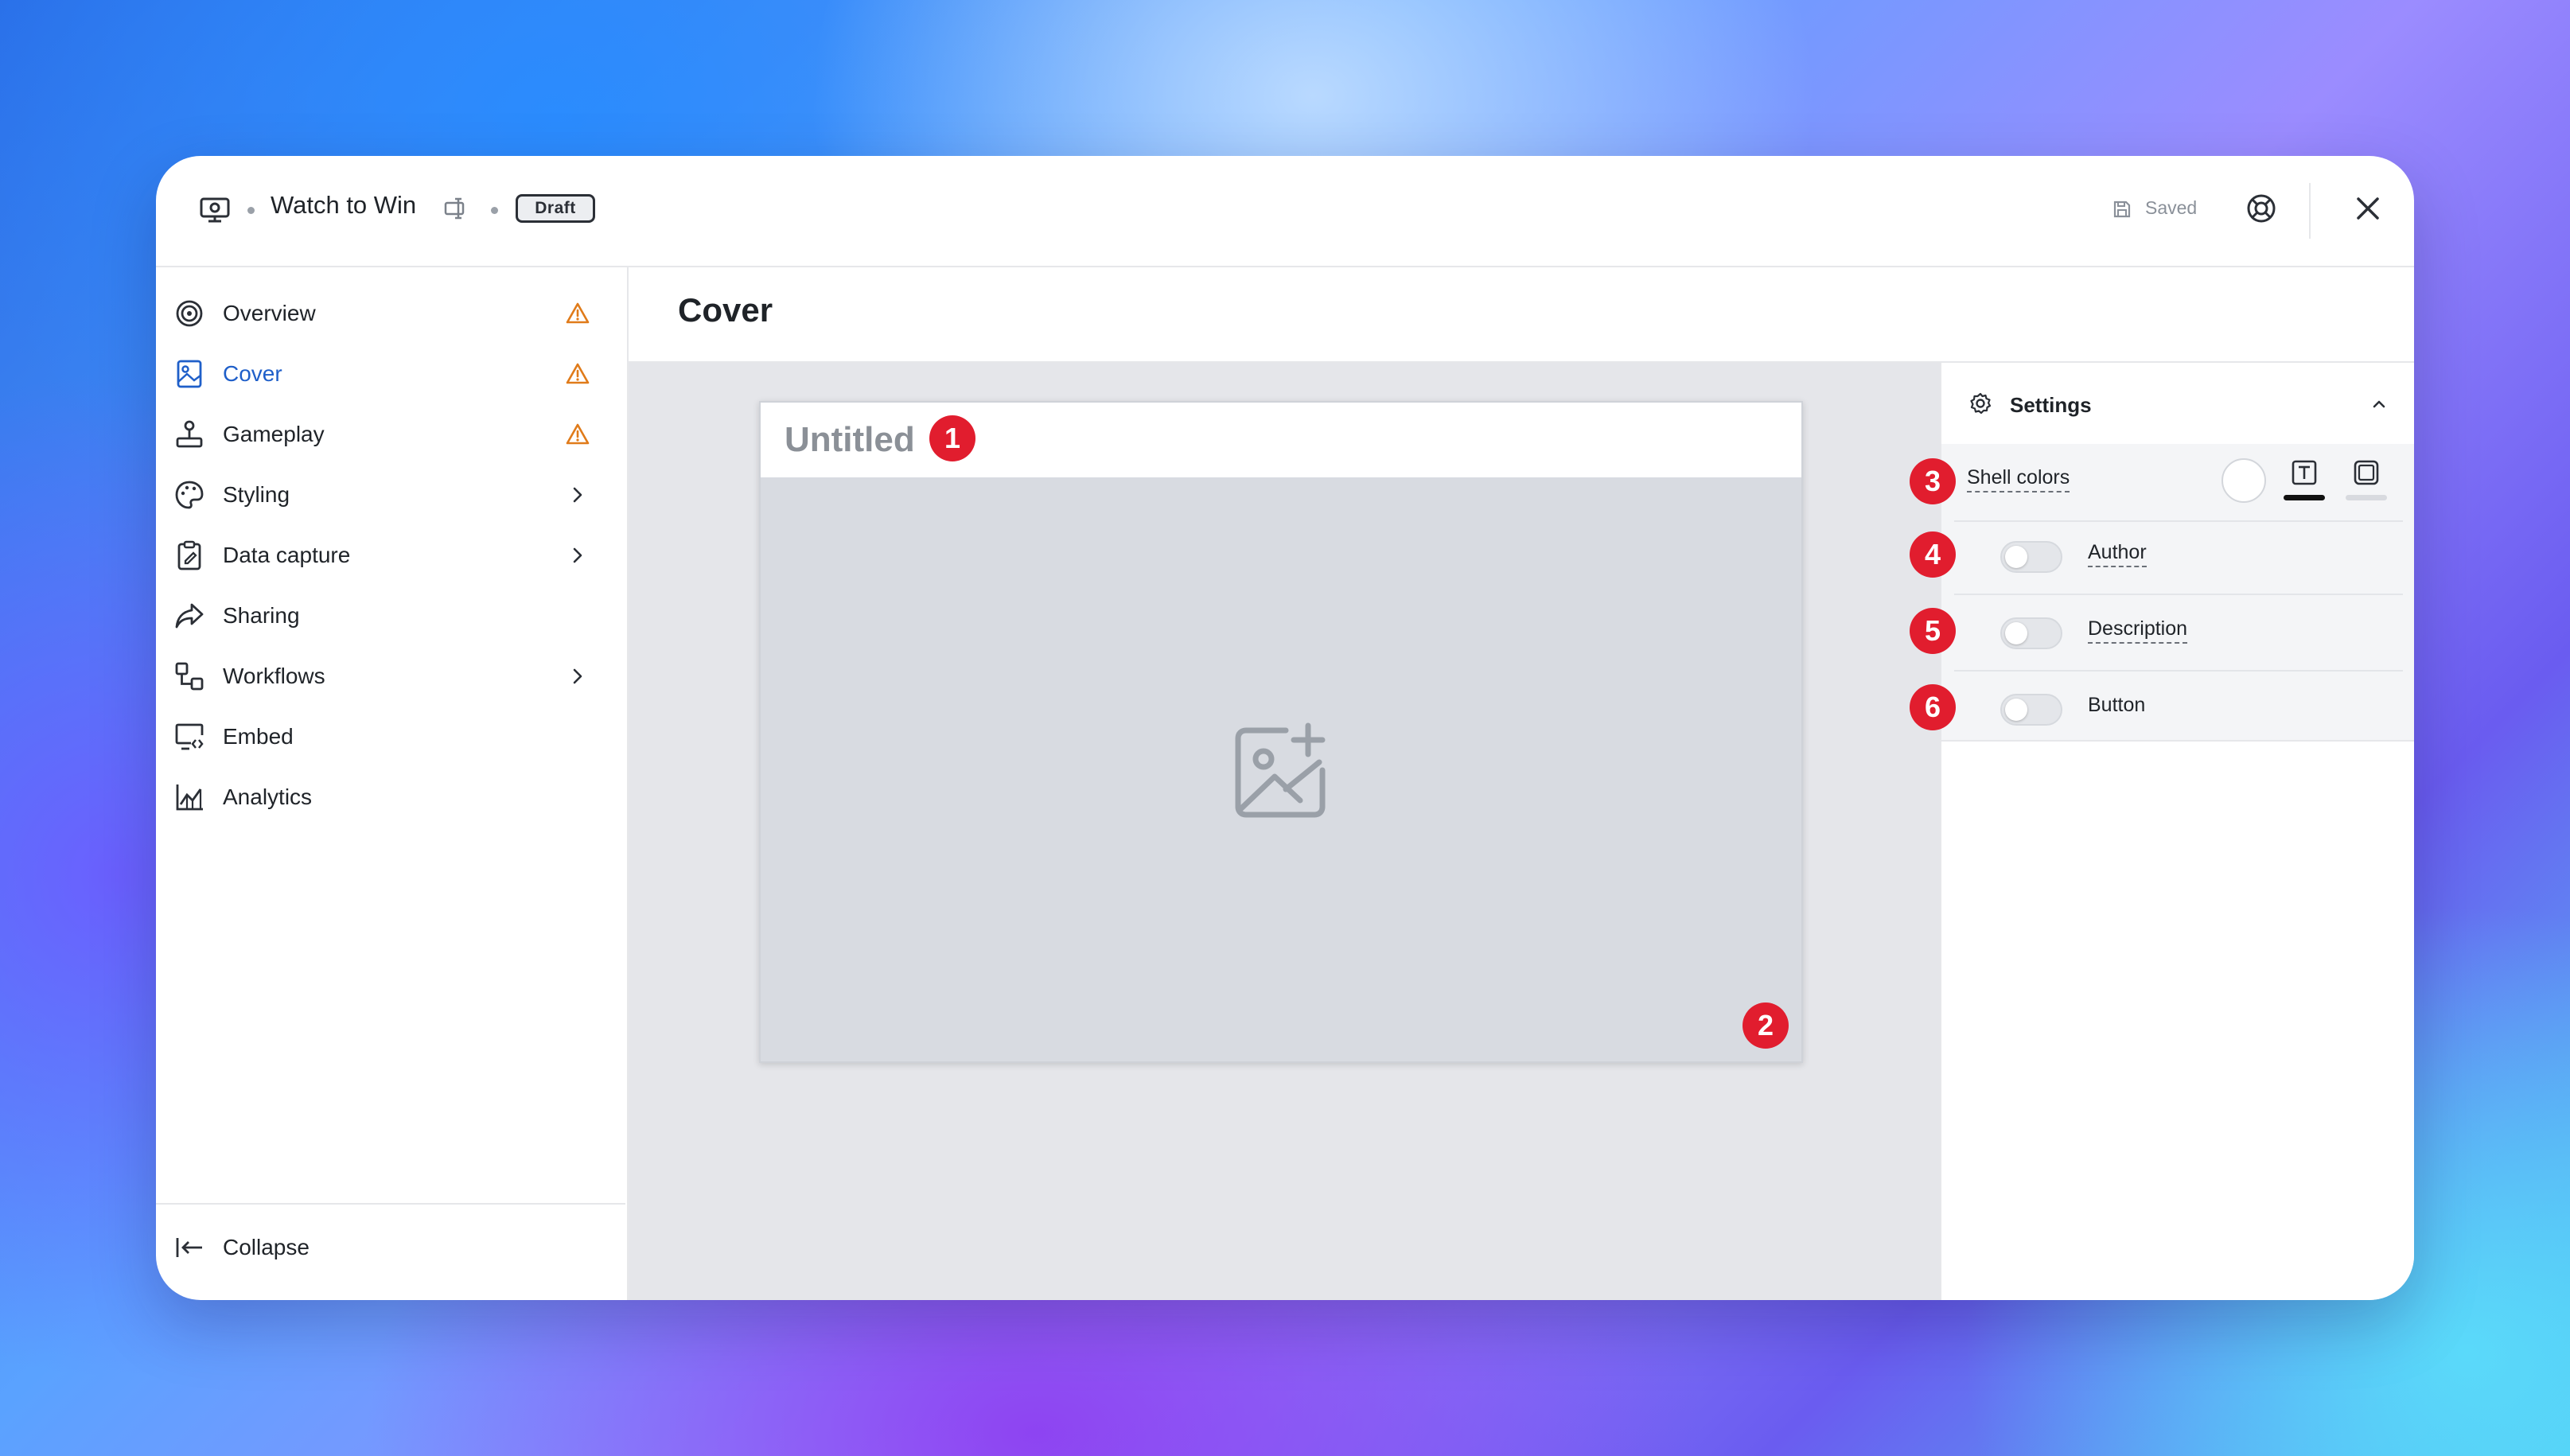  What do you see at coordinates (390, 1204) in the screenshot?
I see `sidebar-divider` at bounding box center [390, 1204].